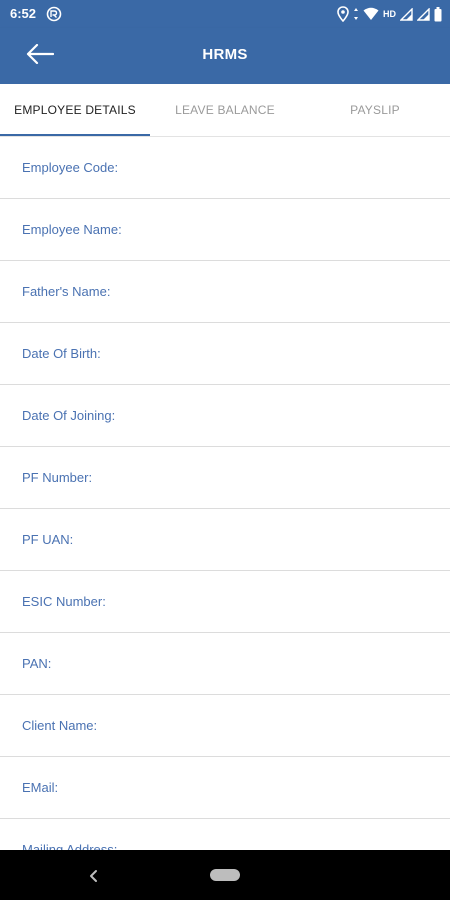 This screenshot has height=900, width=450. What do you see at coordinates (23, 13) in the screenshot?
I see `status-time: 6:52` at bounding box center [23, 13].